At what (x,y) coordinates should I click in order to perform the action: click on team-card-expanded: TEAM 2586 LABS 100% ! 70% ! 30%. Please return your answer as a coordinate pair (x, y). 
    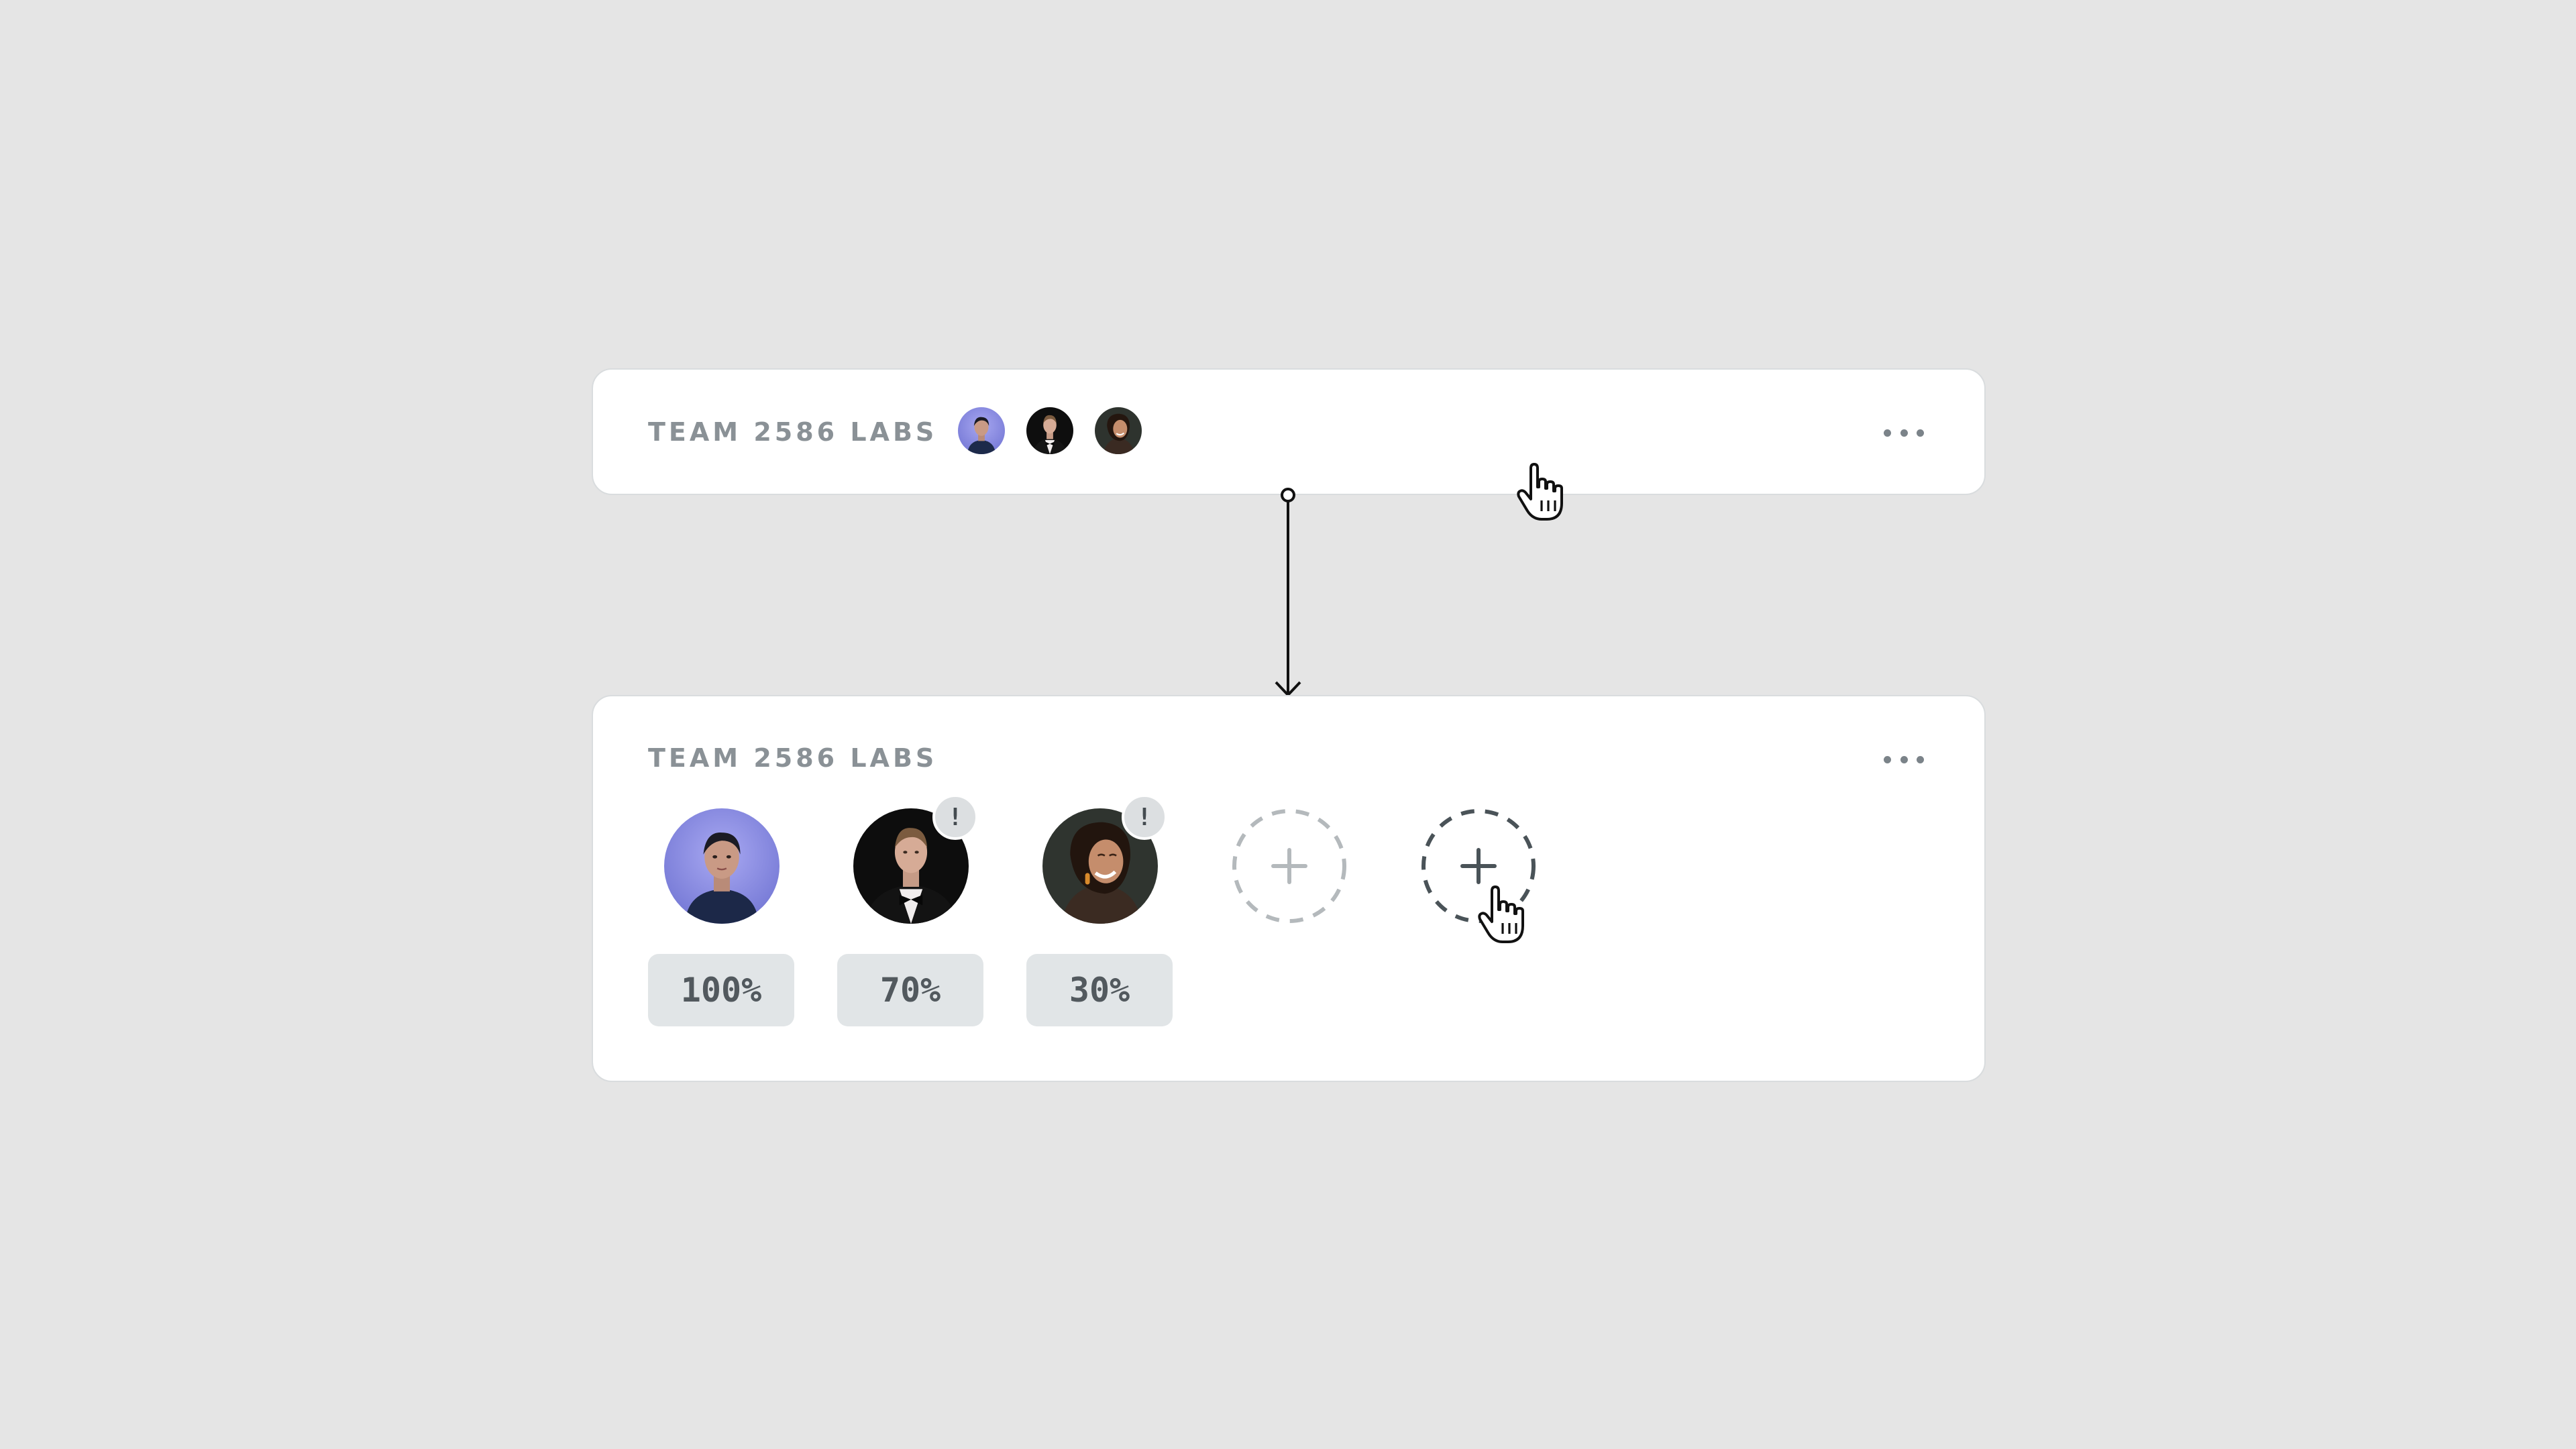
    Looking at the image, I should click on (1289, 888).